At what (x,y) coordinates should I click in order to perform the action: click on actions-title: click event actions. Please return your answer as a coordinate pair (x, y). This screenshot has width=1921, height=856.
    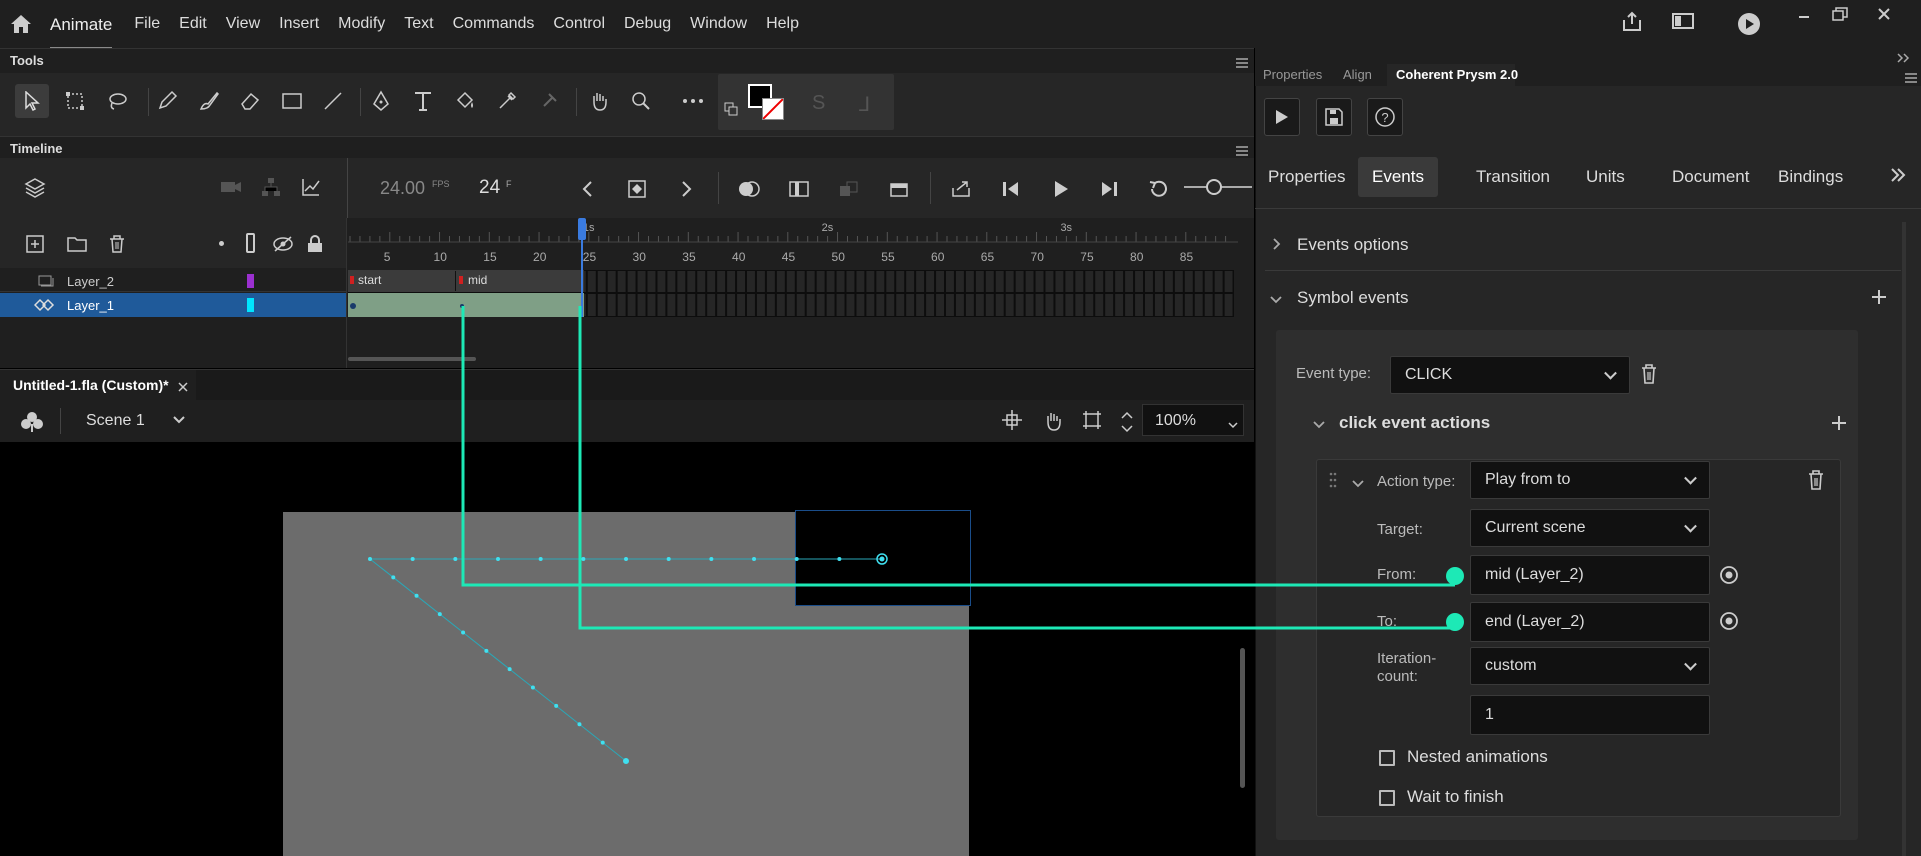
    Looking at the image, I should click on (1414, 423).